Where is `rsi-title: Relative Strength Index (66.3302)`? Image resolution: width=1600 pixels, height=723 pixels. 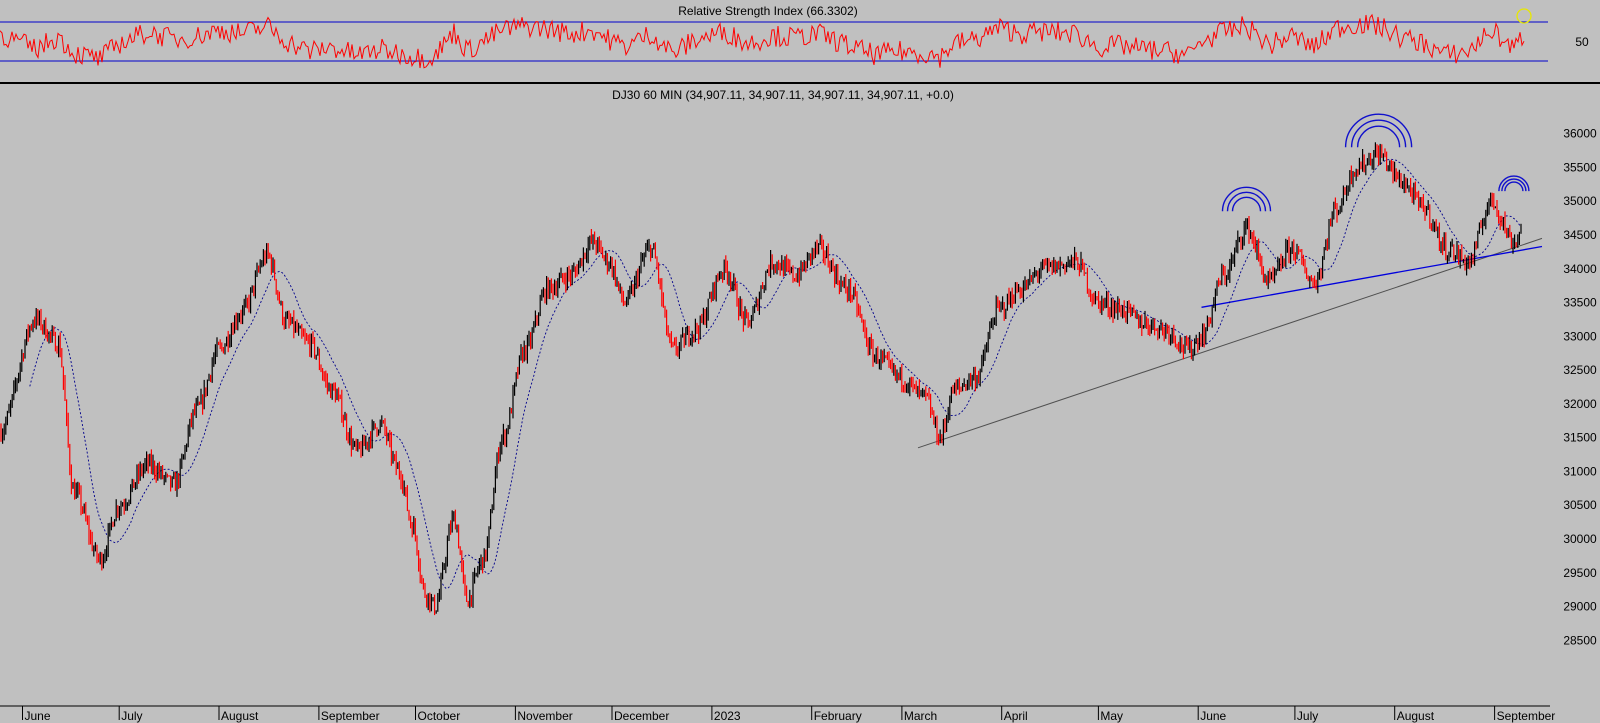
rsi-title: Relative Strength Index (66.3302) is located at coordinates (767, 11).